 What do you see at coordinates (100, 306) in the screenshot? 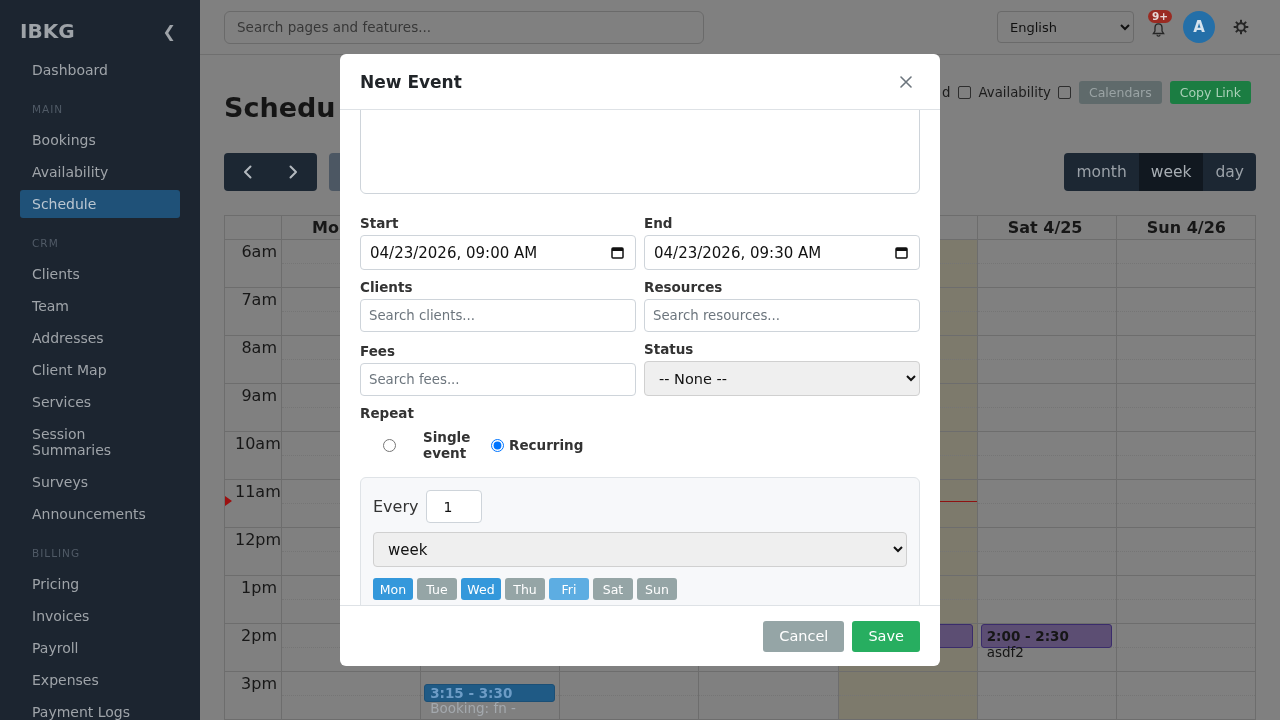
I see `nav-item: Team` at bounding box center [100, 306].